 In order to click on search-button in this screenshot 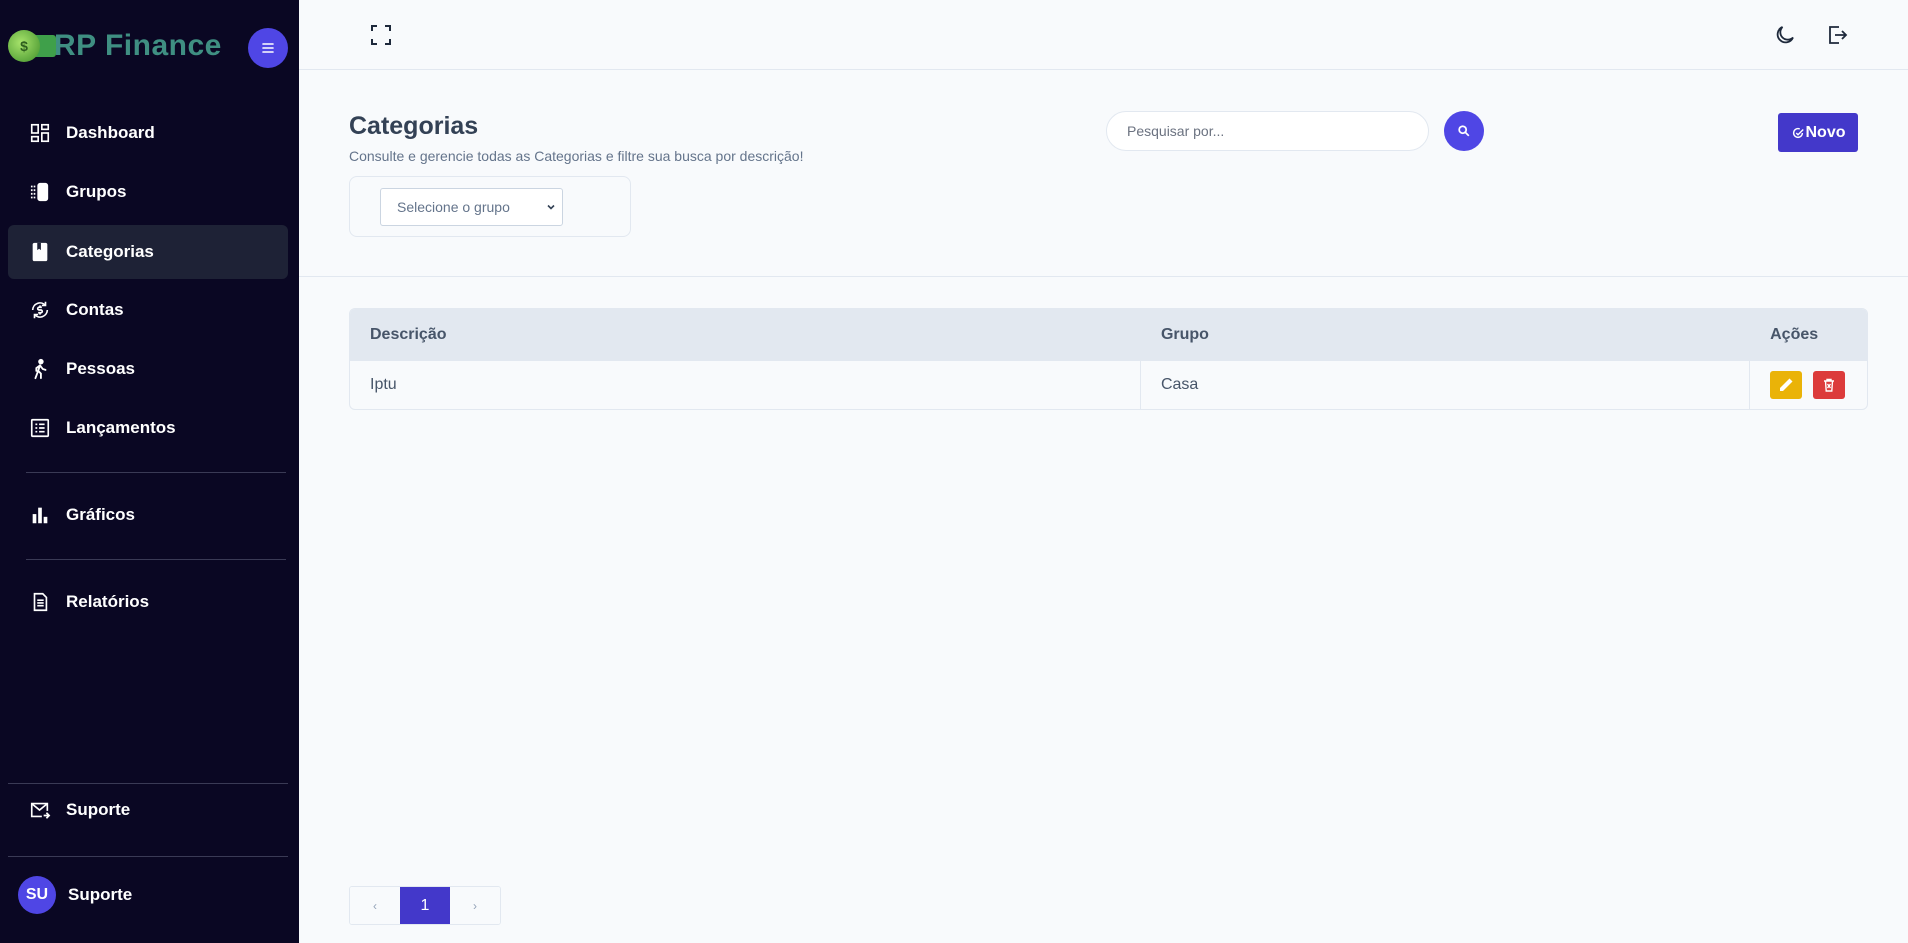, I will do `click(1464, 131)`.